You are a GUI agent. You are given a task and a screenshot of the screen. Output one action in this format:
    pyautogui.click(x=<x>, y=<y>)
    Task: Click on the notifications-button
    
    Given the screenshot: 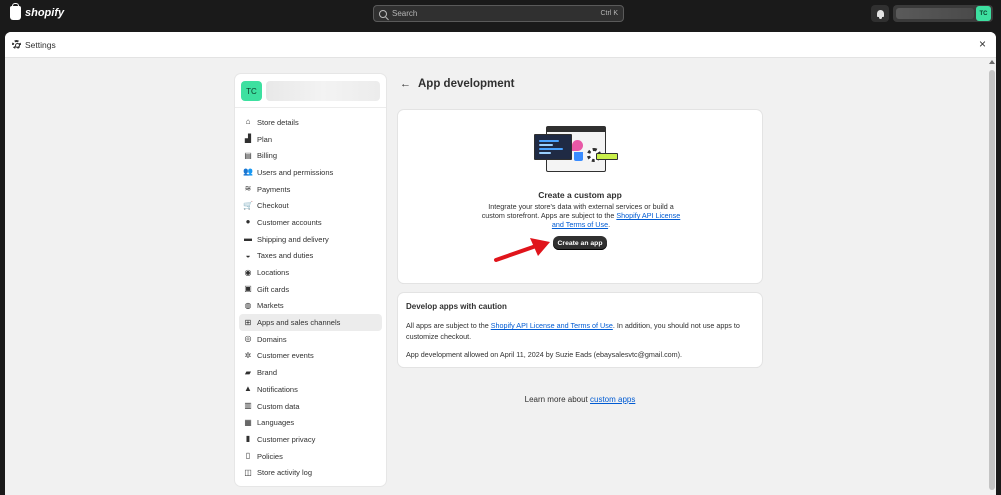 What is the action you would take?
    pyautogui.click(x=880, y=13)
    